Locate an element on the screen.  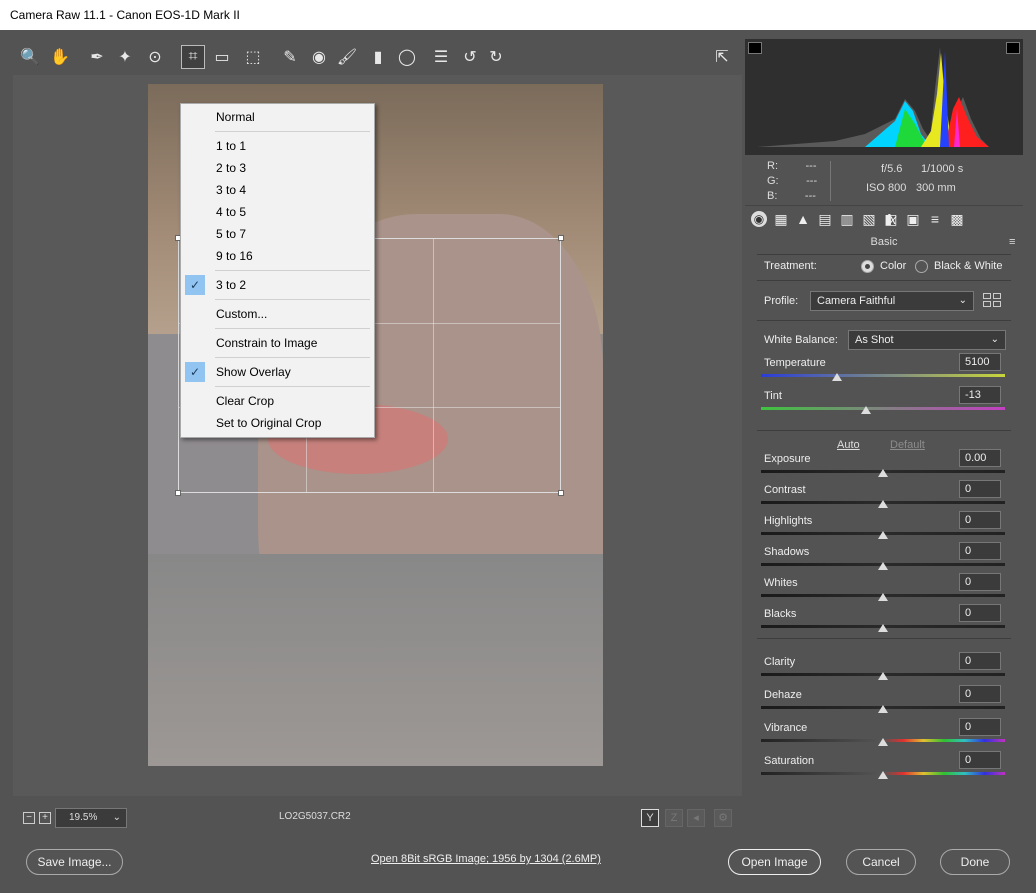
zoom-level-select: 19.5% ⌄ is located at coordinates (91, 818).